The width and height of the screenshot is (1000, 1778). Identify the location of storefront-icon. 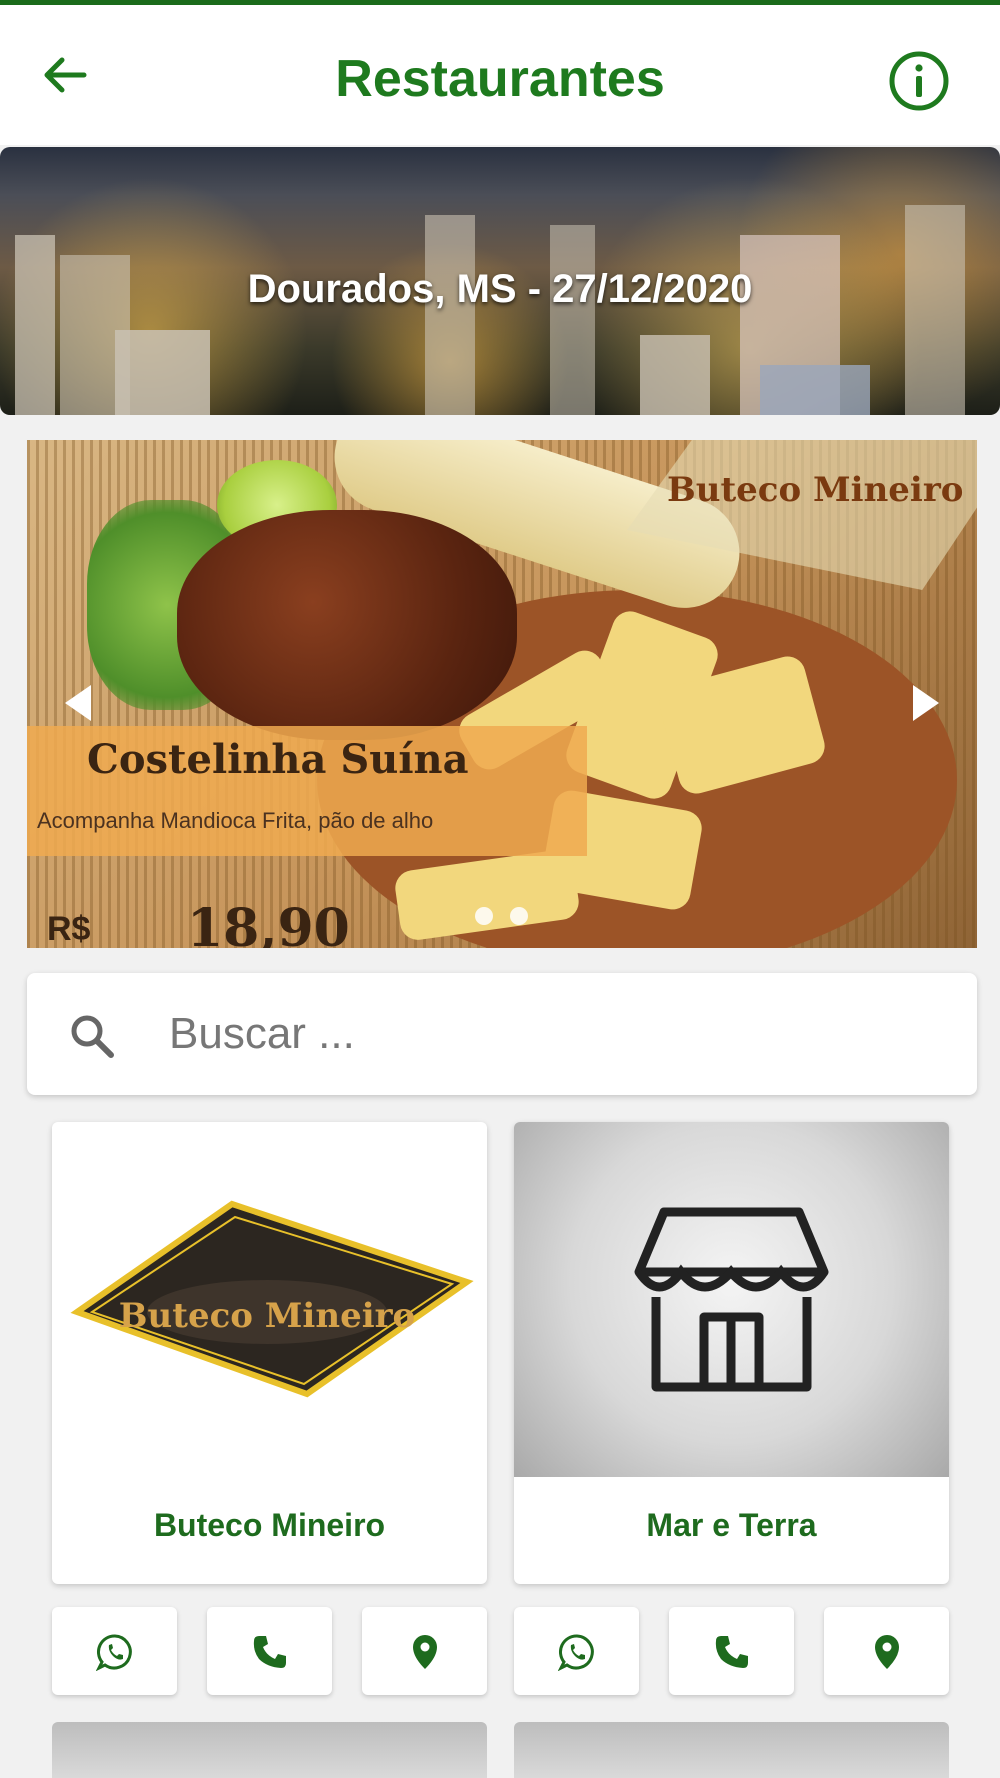
(731, 1297).